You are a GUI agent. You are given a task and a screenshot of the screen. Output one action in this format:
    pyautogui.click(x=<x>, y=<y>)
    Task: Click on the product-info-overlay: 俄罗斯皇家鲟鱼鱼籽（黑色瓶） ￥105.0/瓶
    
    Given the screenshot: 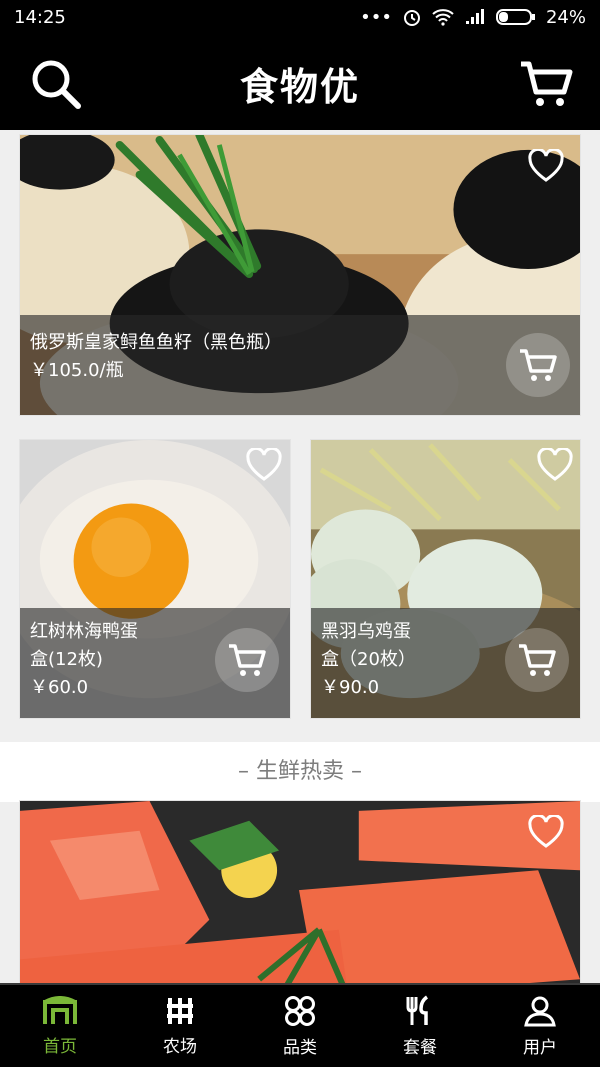 What is the action you would take?
    pyautogui.click(x=300, y=365)
    